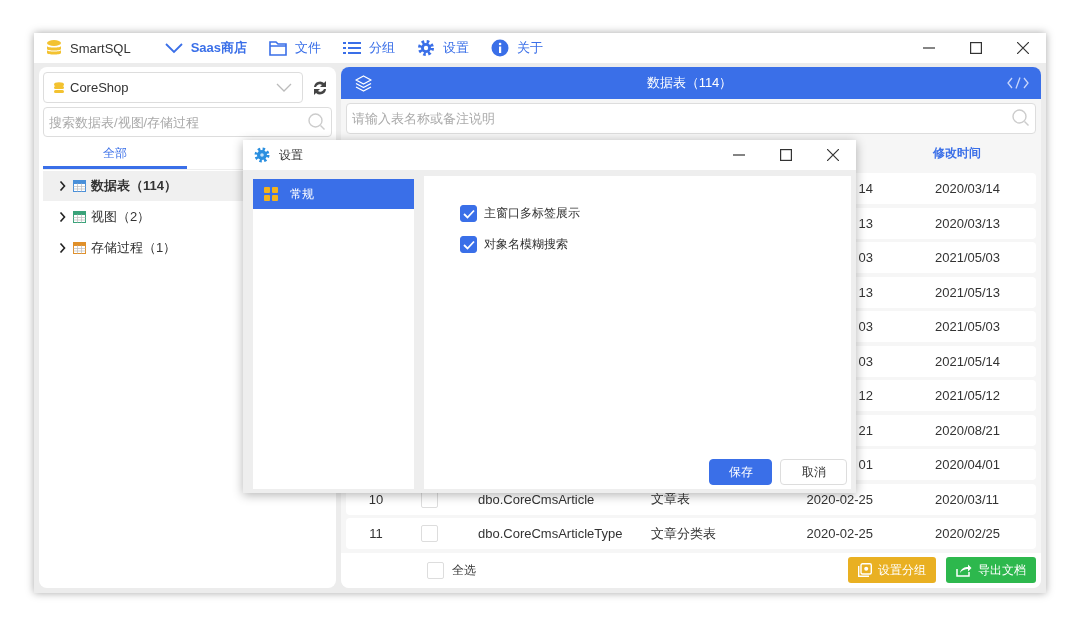 The width and height of the screenshot is (1080, 627). I want to click on database-select: CoreShop, so click(173, 87).